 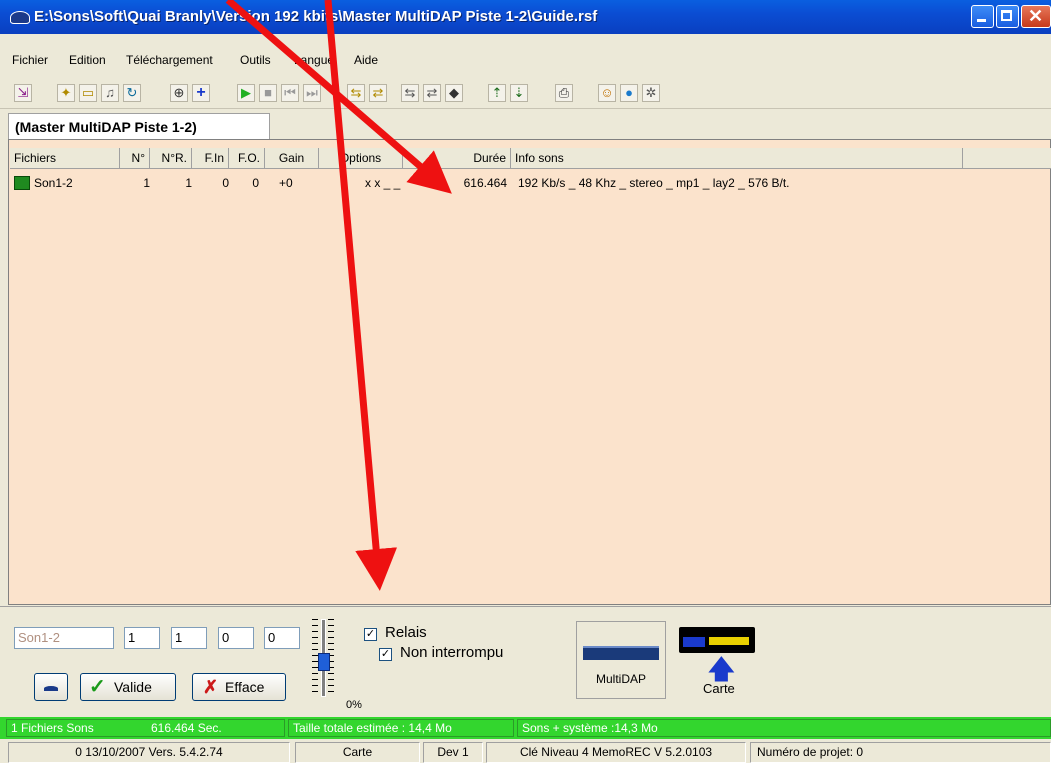 I want to click on status-cle: Clé Niveau 4 MemoREC V 5.2.0103, so click(x=616, y=752).